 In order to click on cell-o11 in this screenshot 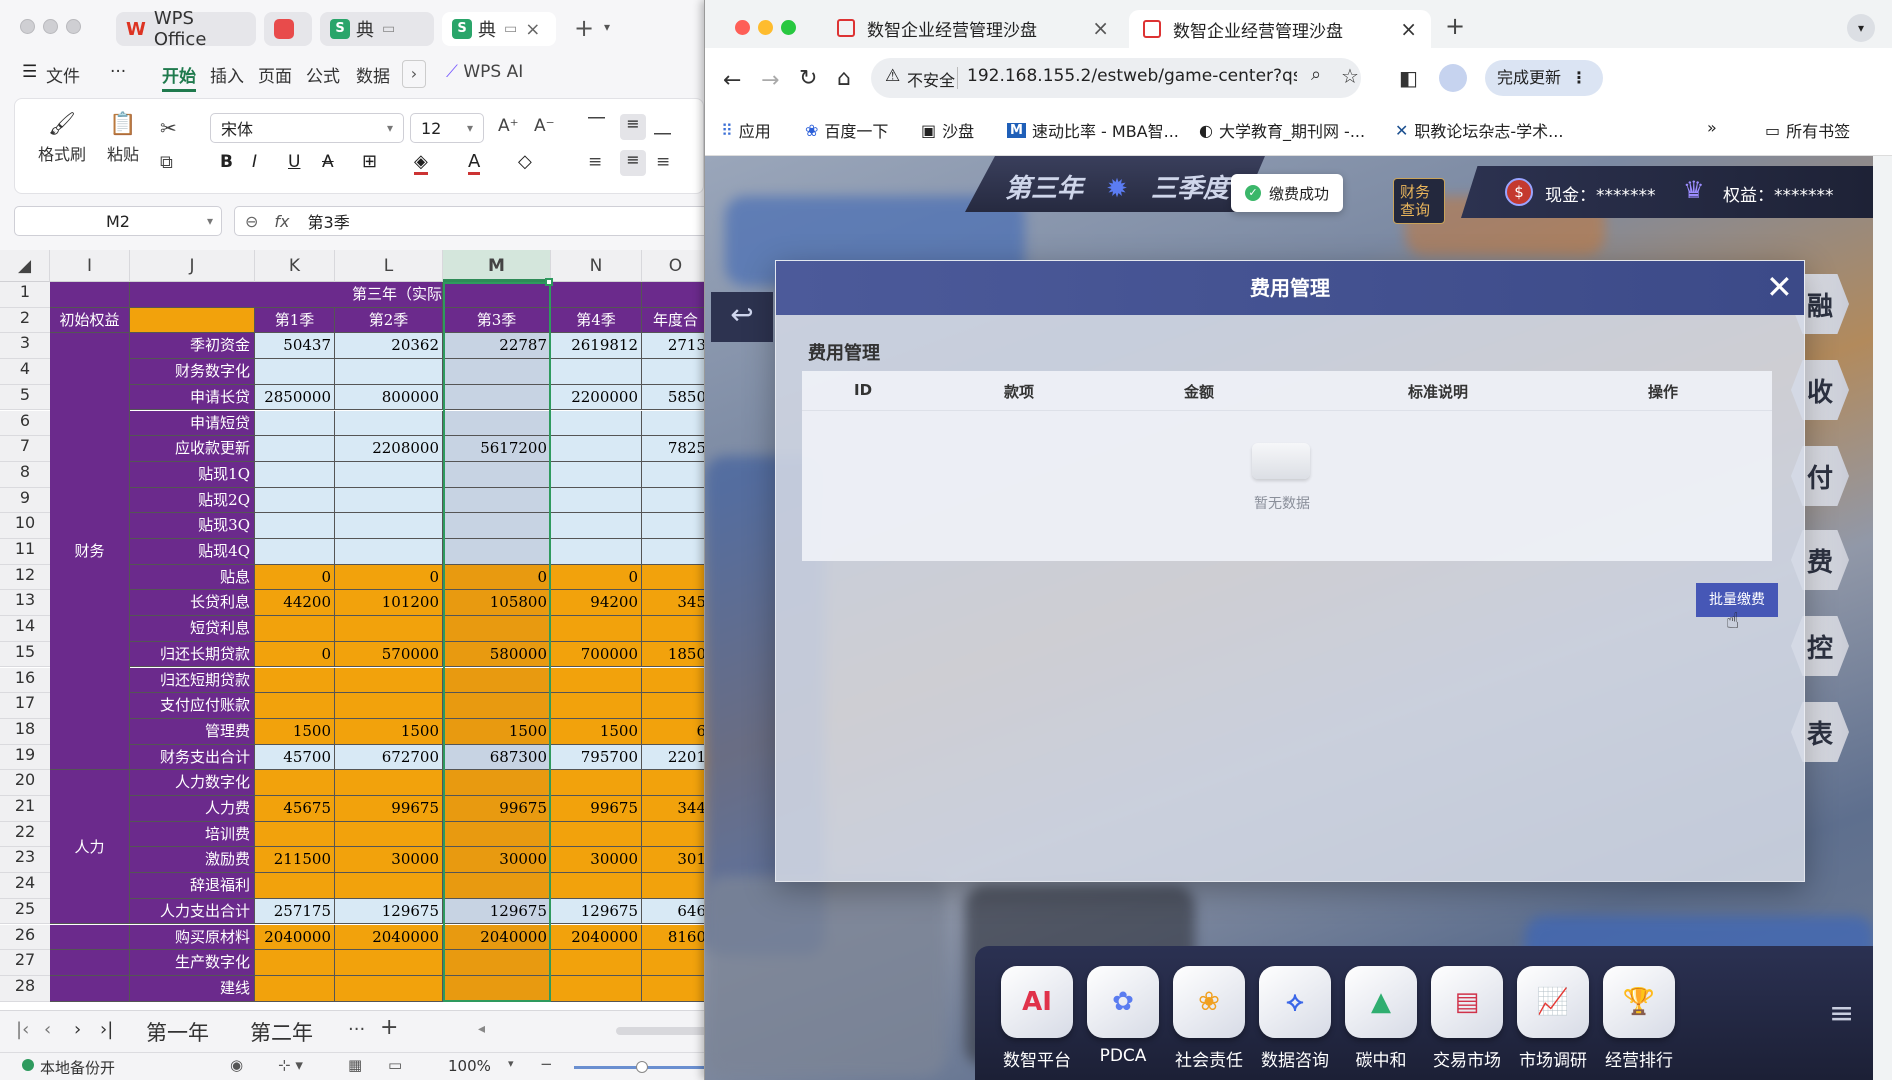, I will do `click(676, 552)`.